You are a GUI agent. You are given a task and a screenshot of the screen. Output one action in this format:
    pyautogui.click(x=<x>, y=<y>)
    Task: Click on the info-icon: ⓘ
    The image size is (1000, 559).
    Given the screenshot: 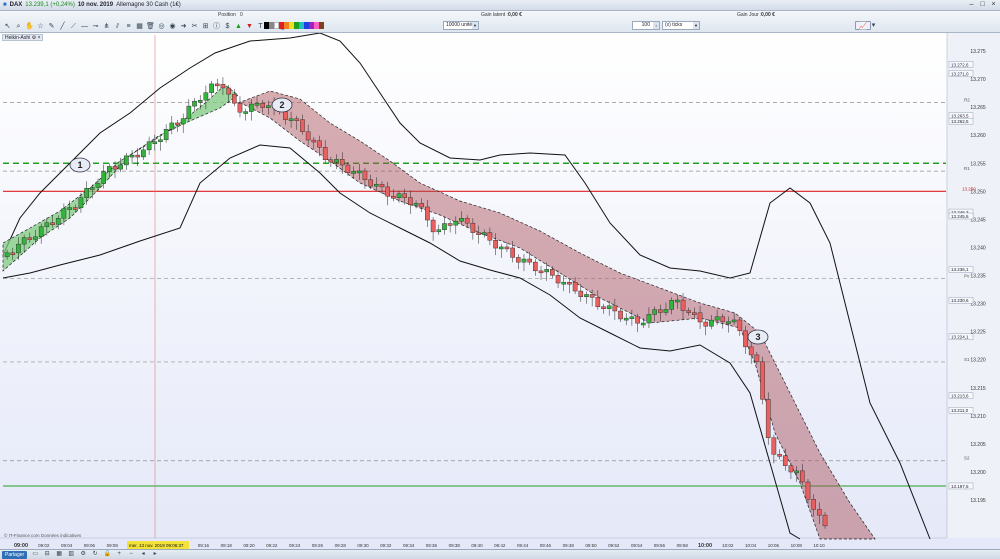 What is the action you would take?
    pyautogui.click(x=216, y=26)
    